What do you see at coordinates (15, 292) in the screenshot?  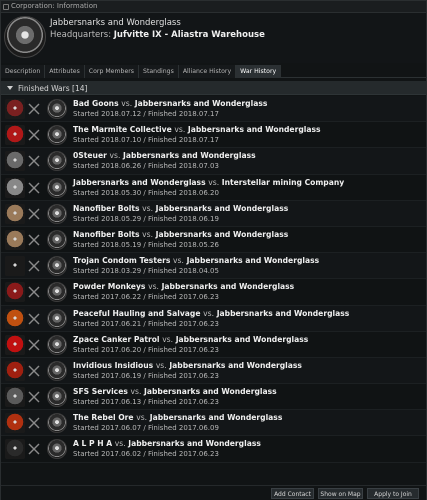 I see `powder-monkeys-logo-icon` at bounding box center [15, 292].